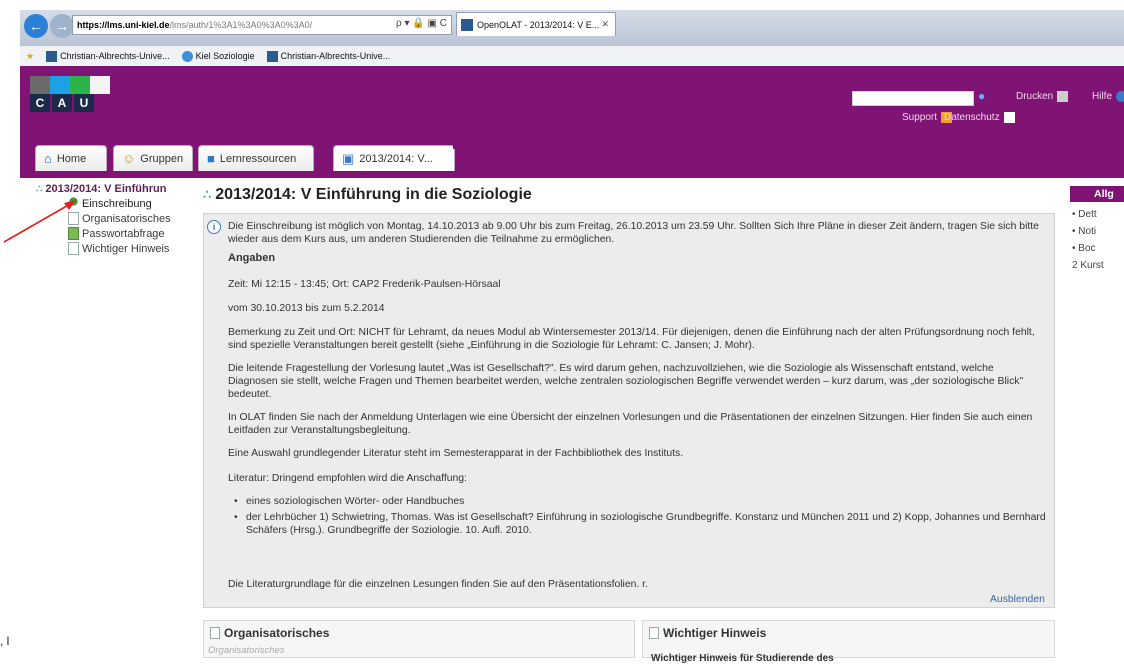 The height and width of the screenshot is (664, 1124). Describe the element at coordinates (214, 227) in the screenshot. I see `info-icon: i` at that location.